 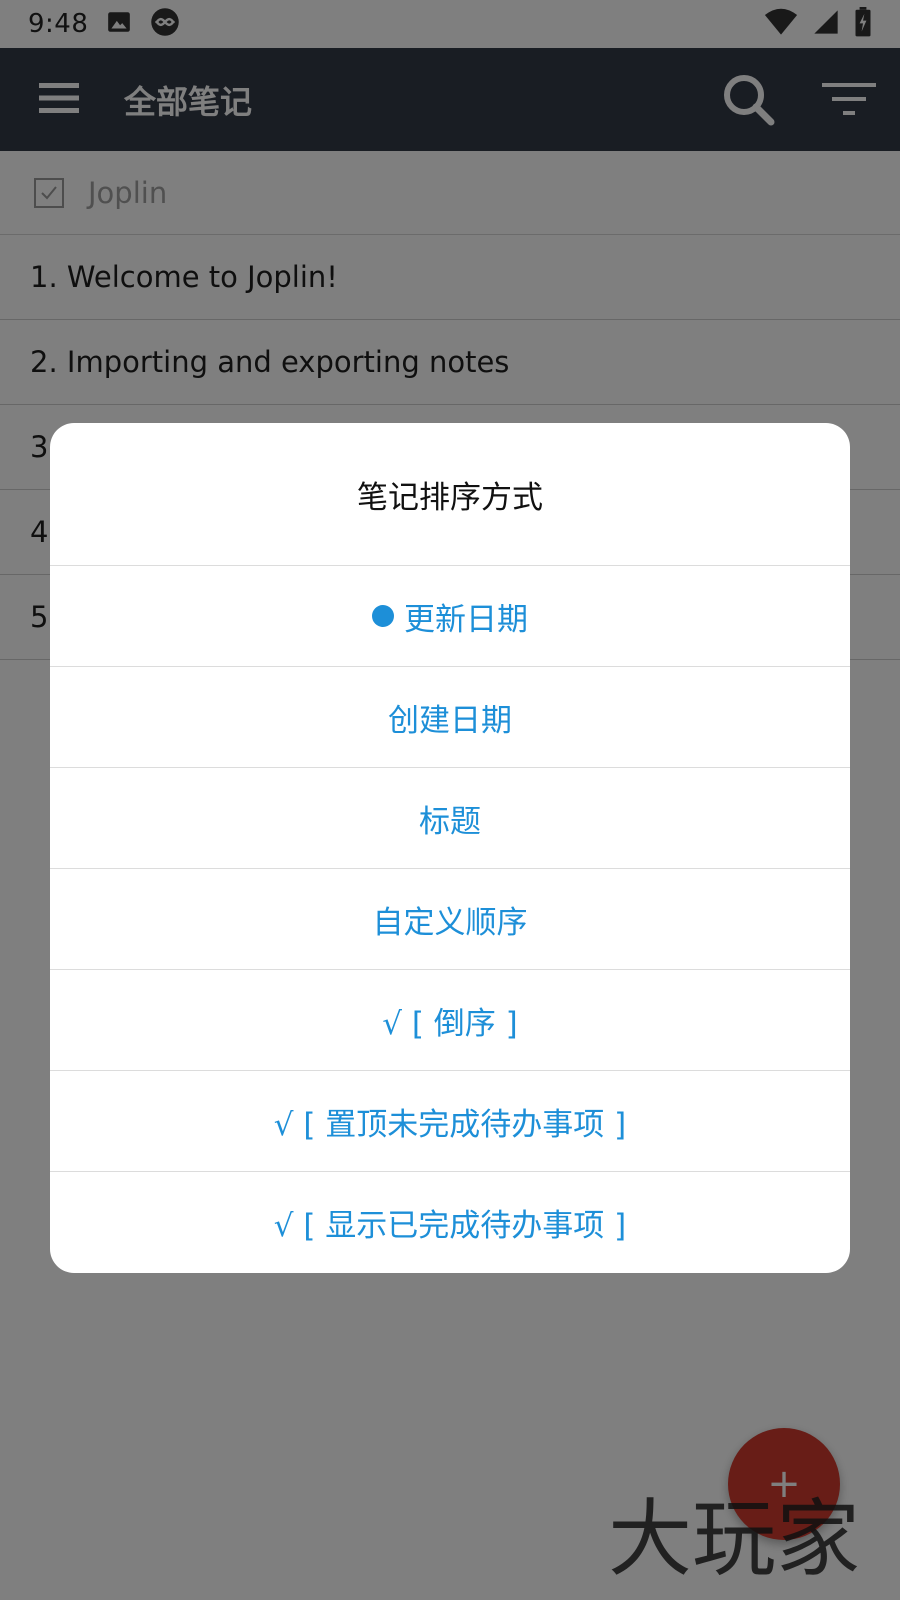 I want to click on toggle-show-completed-todos: √ [ 显示已完成待办事项 ], so click(x=450, y=1222).